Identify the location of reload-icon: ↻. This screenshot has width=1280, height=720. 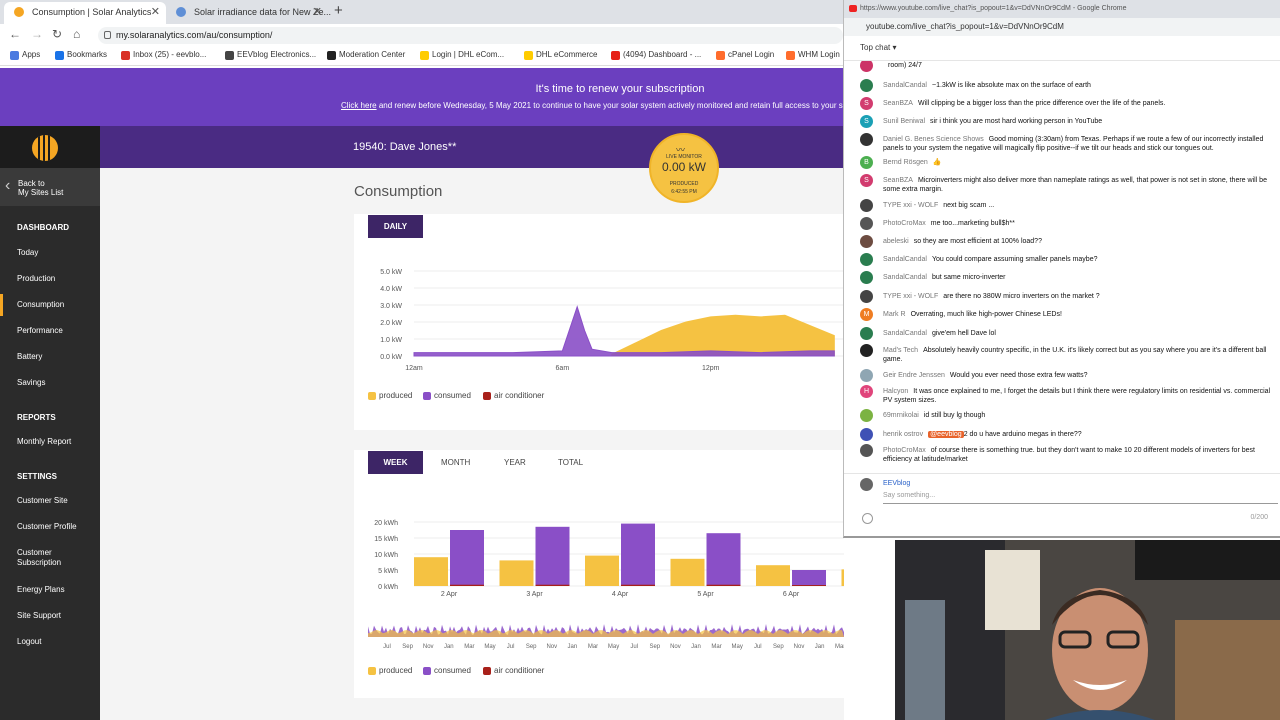
(57, 34).